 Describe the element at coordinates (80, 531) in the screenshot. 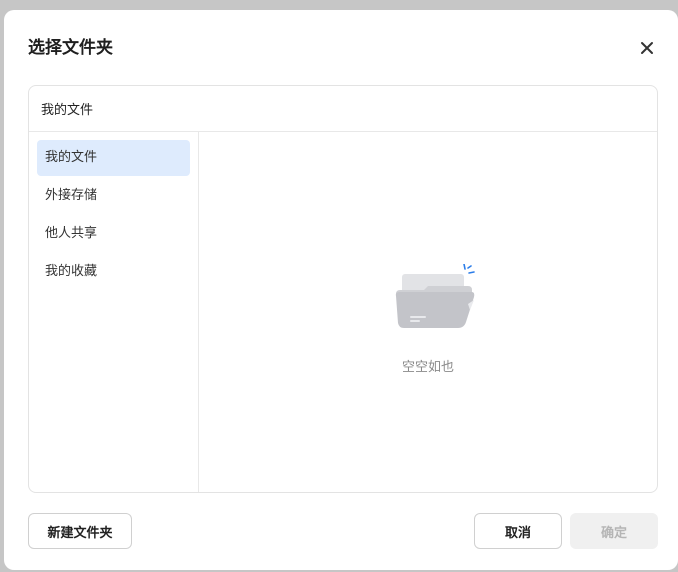

I see `new-folder-button: 新建文件夹` at that location.